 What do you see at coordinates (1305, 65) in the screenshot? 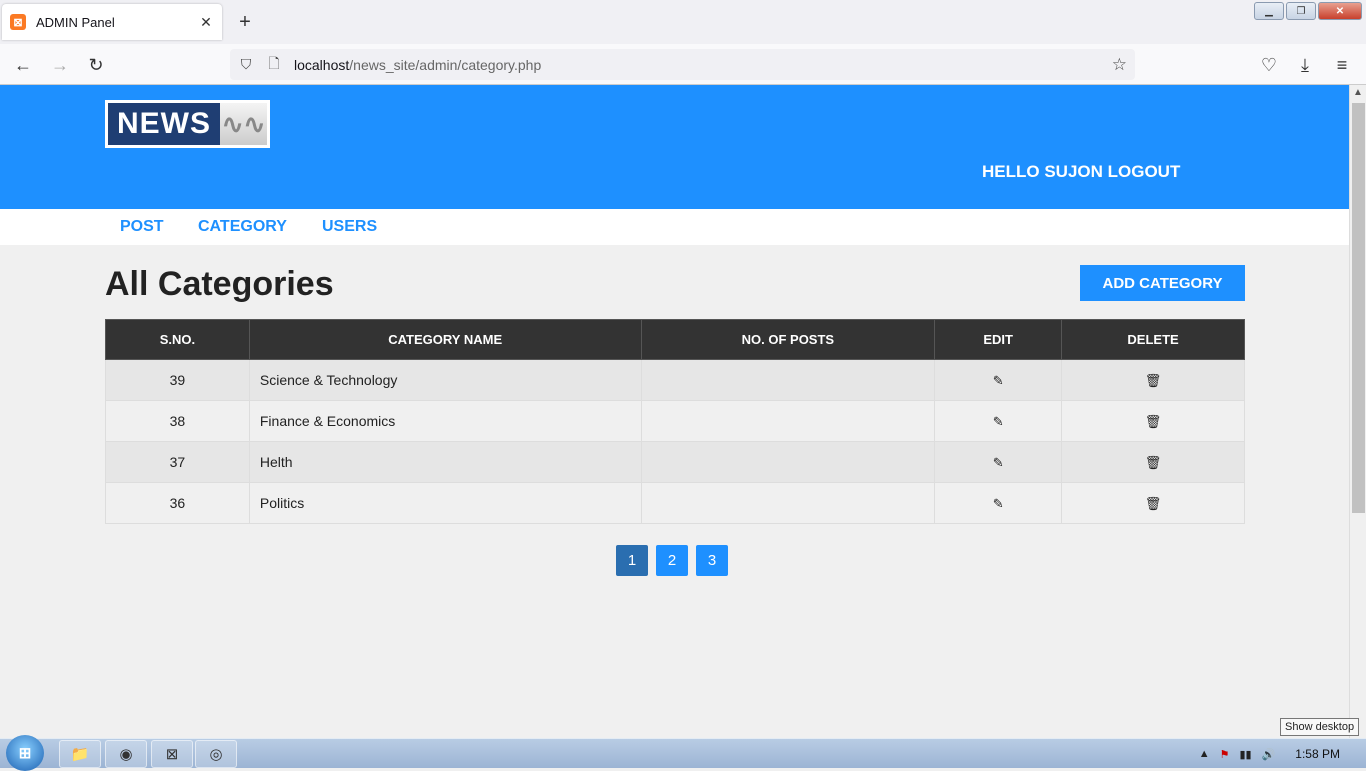
I see `download-icon: ⤓` at bounding box center [1305, 65].